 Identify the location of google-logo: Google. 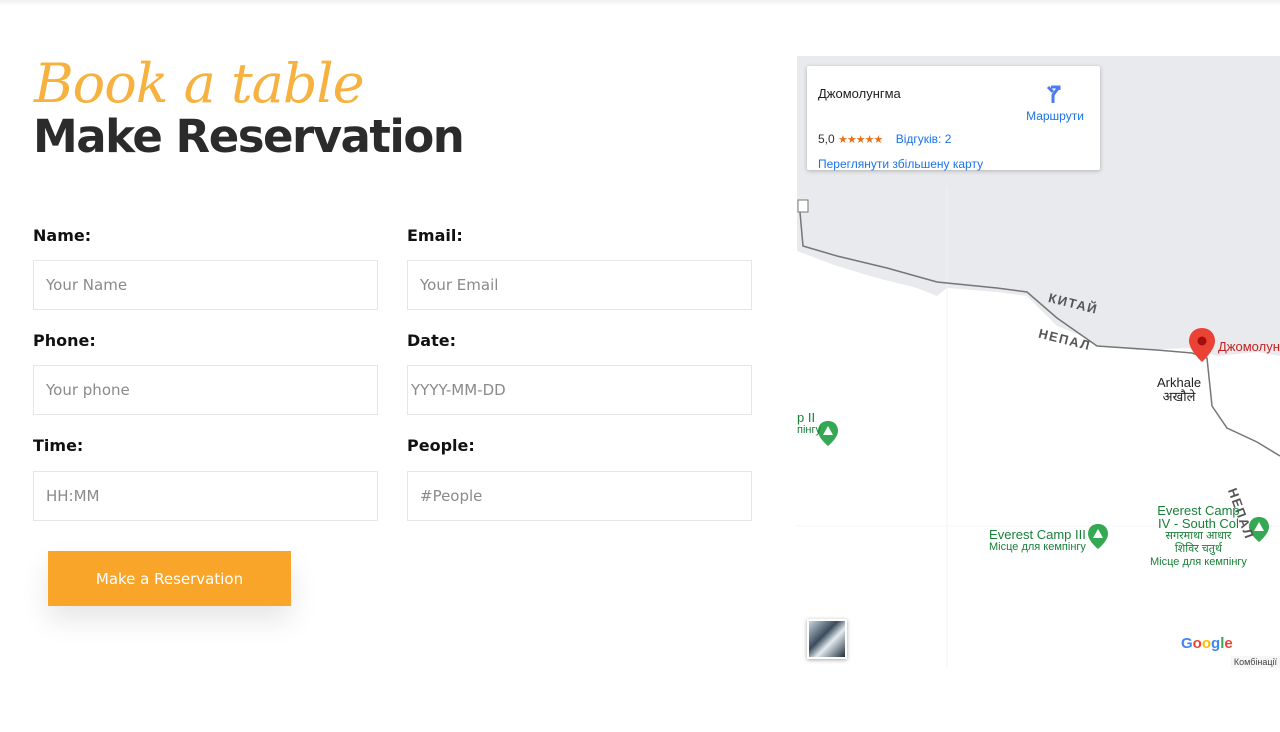
(1207, 643).